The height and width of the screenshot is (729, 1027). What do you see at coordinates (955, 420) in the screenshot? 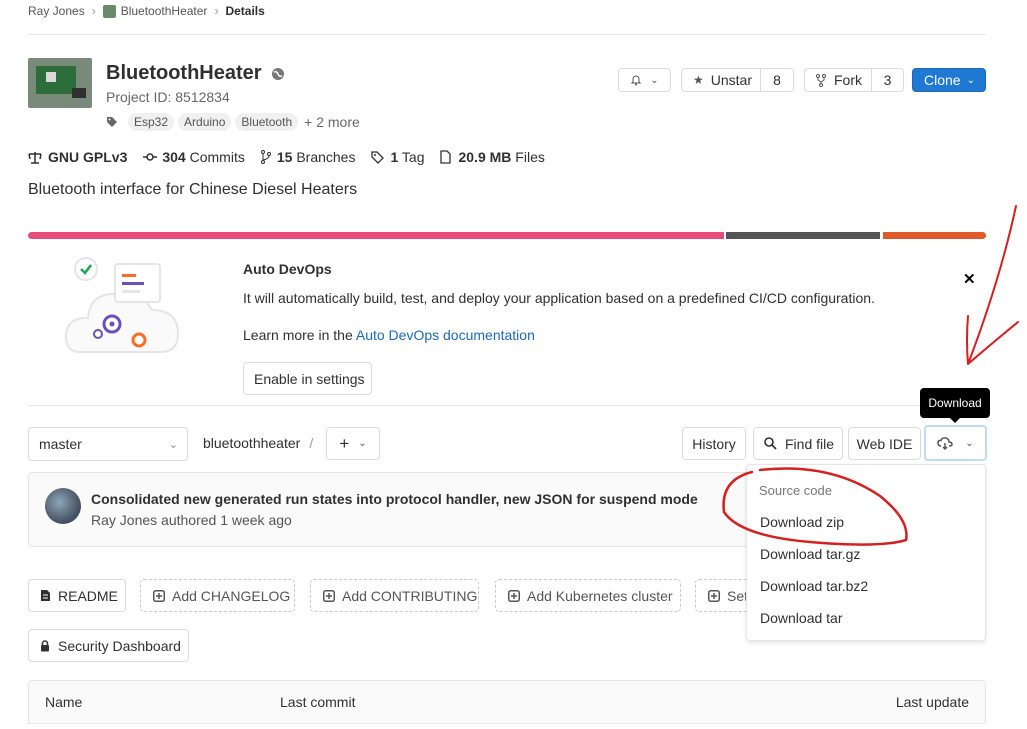
I see `tooltip-arrow` at bounding box center [955, 420].